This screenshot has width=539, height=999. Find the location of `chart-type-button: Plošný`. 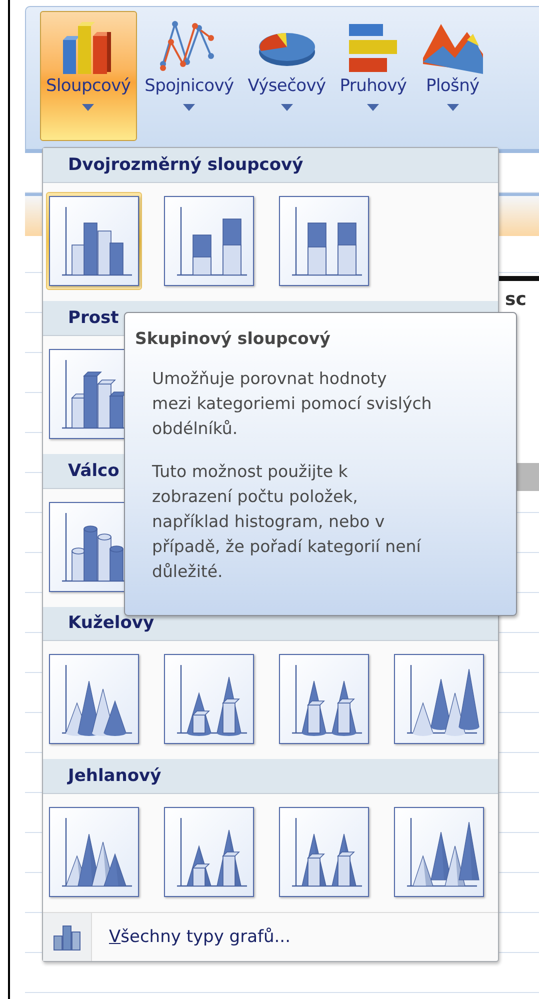

chart-type-button: Plošný is located at coordinates (452, 76).